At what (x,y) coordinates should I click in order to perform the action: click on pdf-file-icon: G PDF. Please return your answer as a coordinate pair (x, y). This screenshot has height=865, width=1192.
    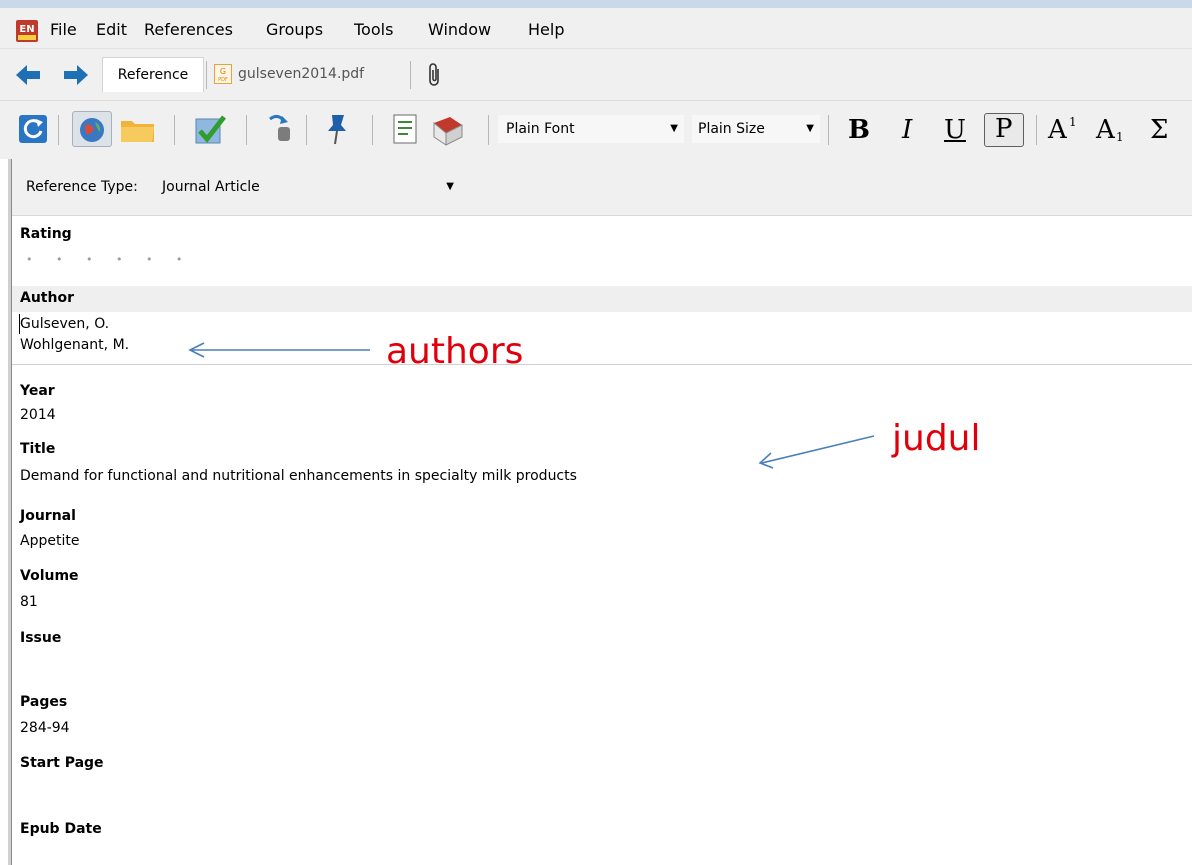
    Looking at the image, I should click on (223, 74).